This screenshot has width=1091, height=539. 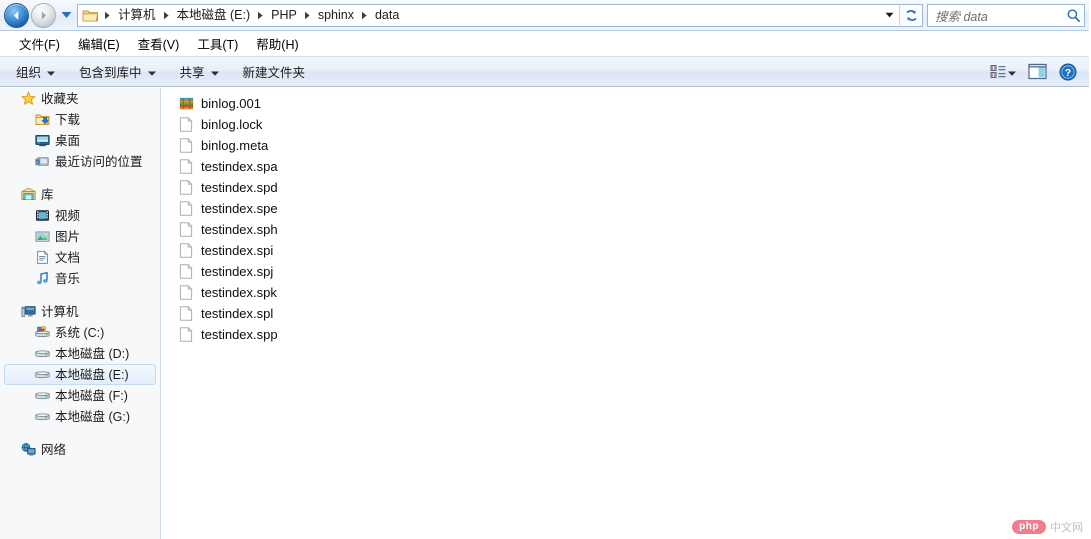 I want to click on path-dropdown-icon, so click(x=889, y=15).